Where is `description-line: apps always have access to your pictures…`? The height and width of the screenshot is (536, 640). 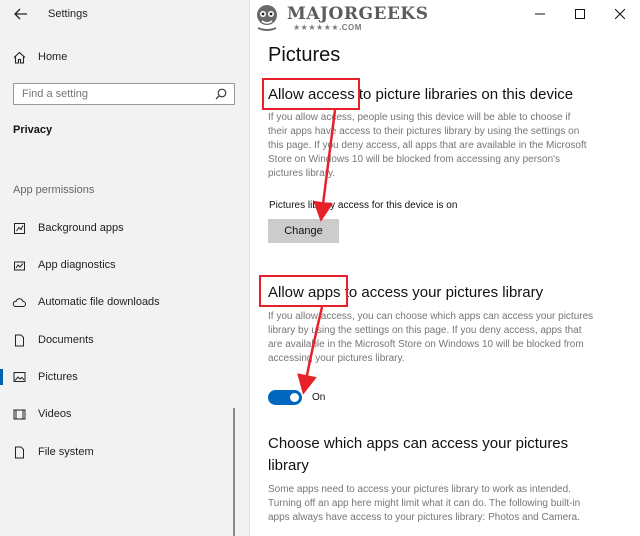 description-line: apps always have access to your pictures… is located at coordinates (424, 517).